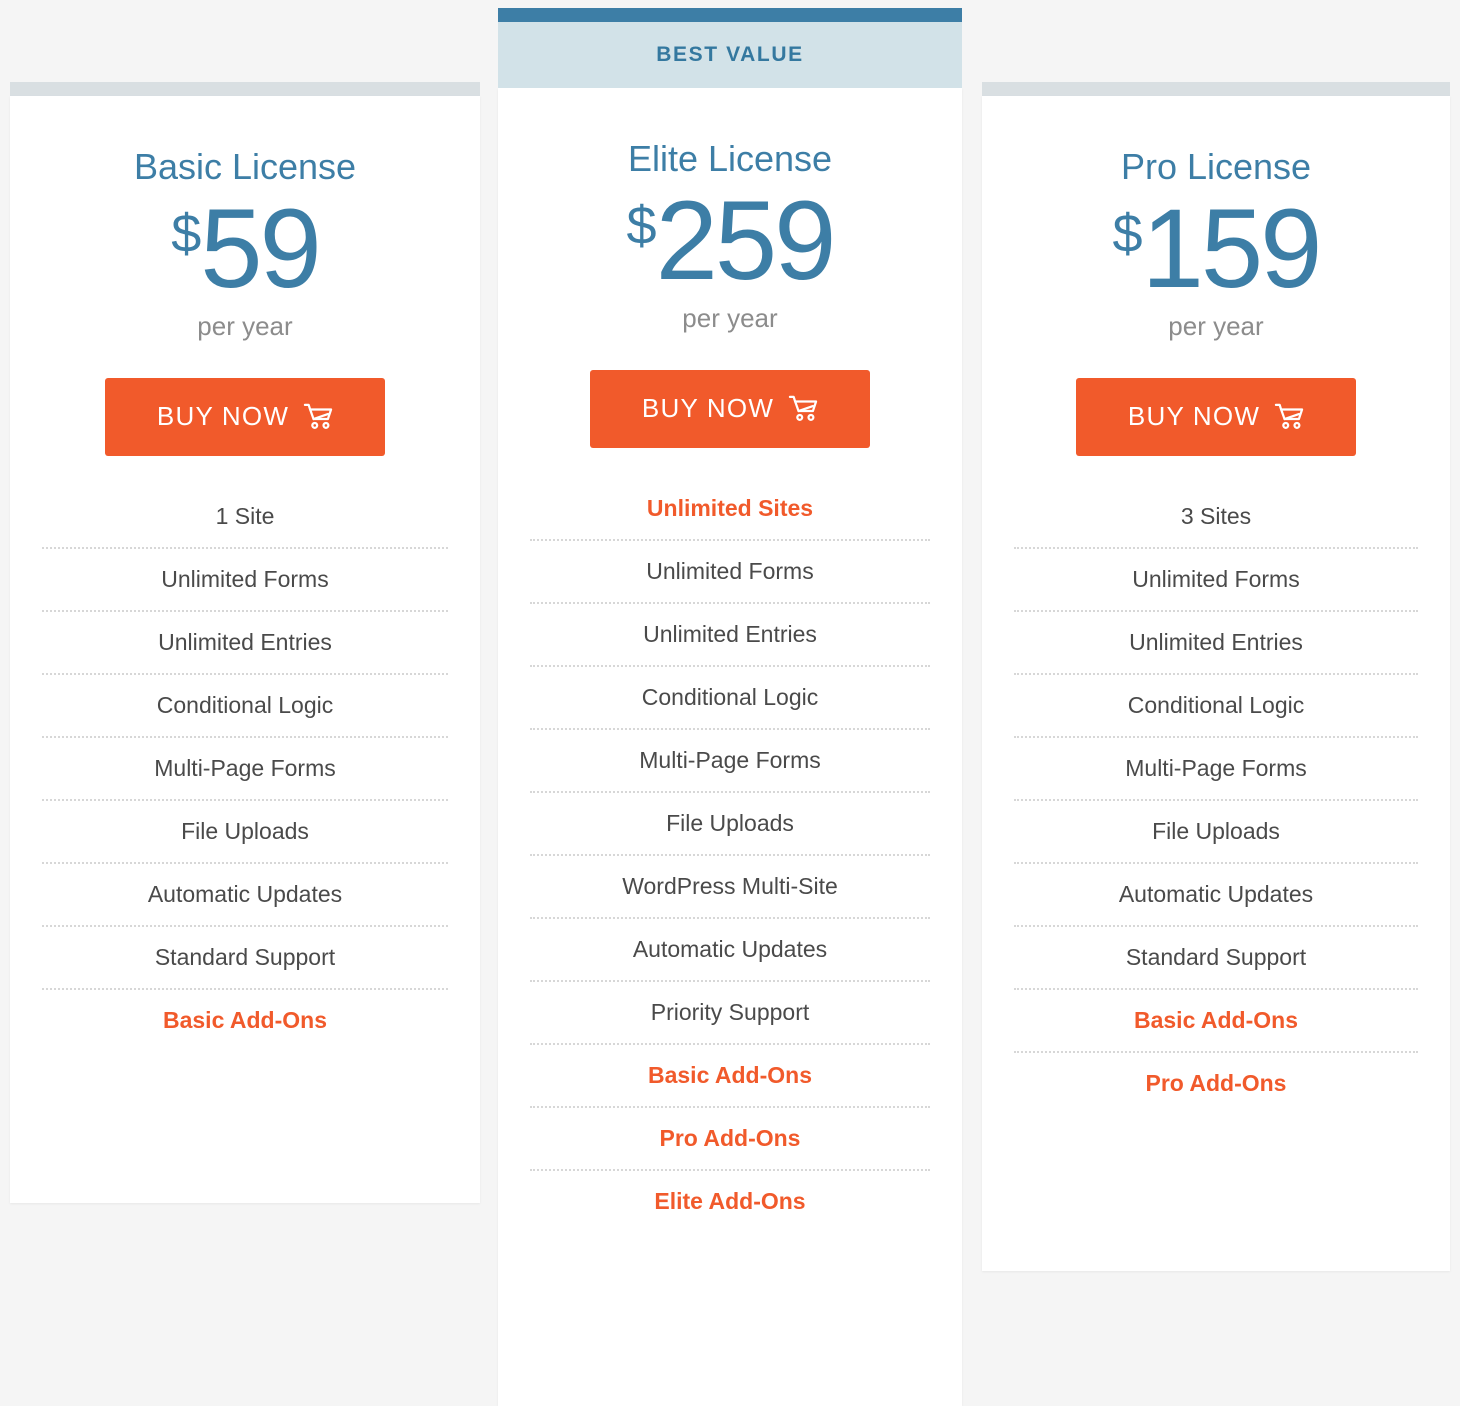 This screenshot has height=1406, width=1460. What do you see at coordinates (1216, 166) in the screenshot?
I see `plan-name: Pro License` at bounding box center [1216, 166].